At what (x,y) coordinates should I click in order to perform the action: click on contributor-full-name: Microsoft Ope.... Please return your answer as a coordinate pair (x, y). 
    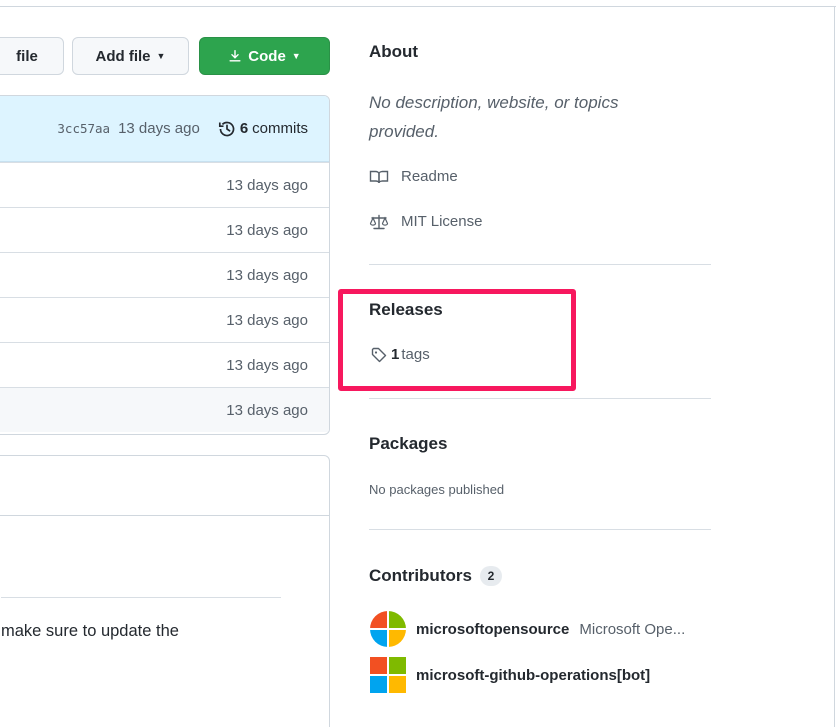
    Looking at the image, I should click on (632, 629).